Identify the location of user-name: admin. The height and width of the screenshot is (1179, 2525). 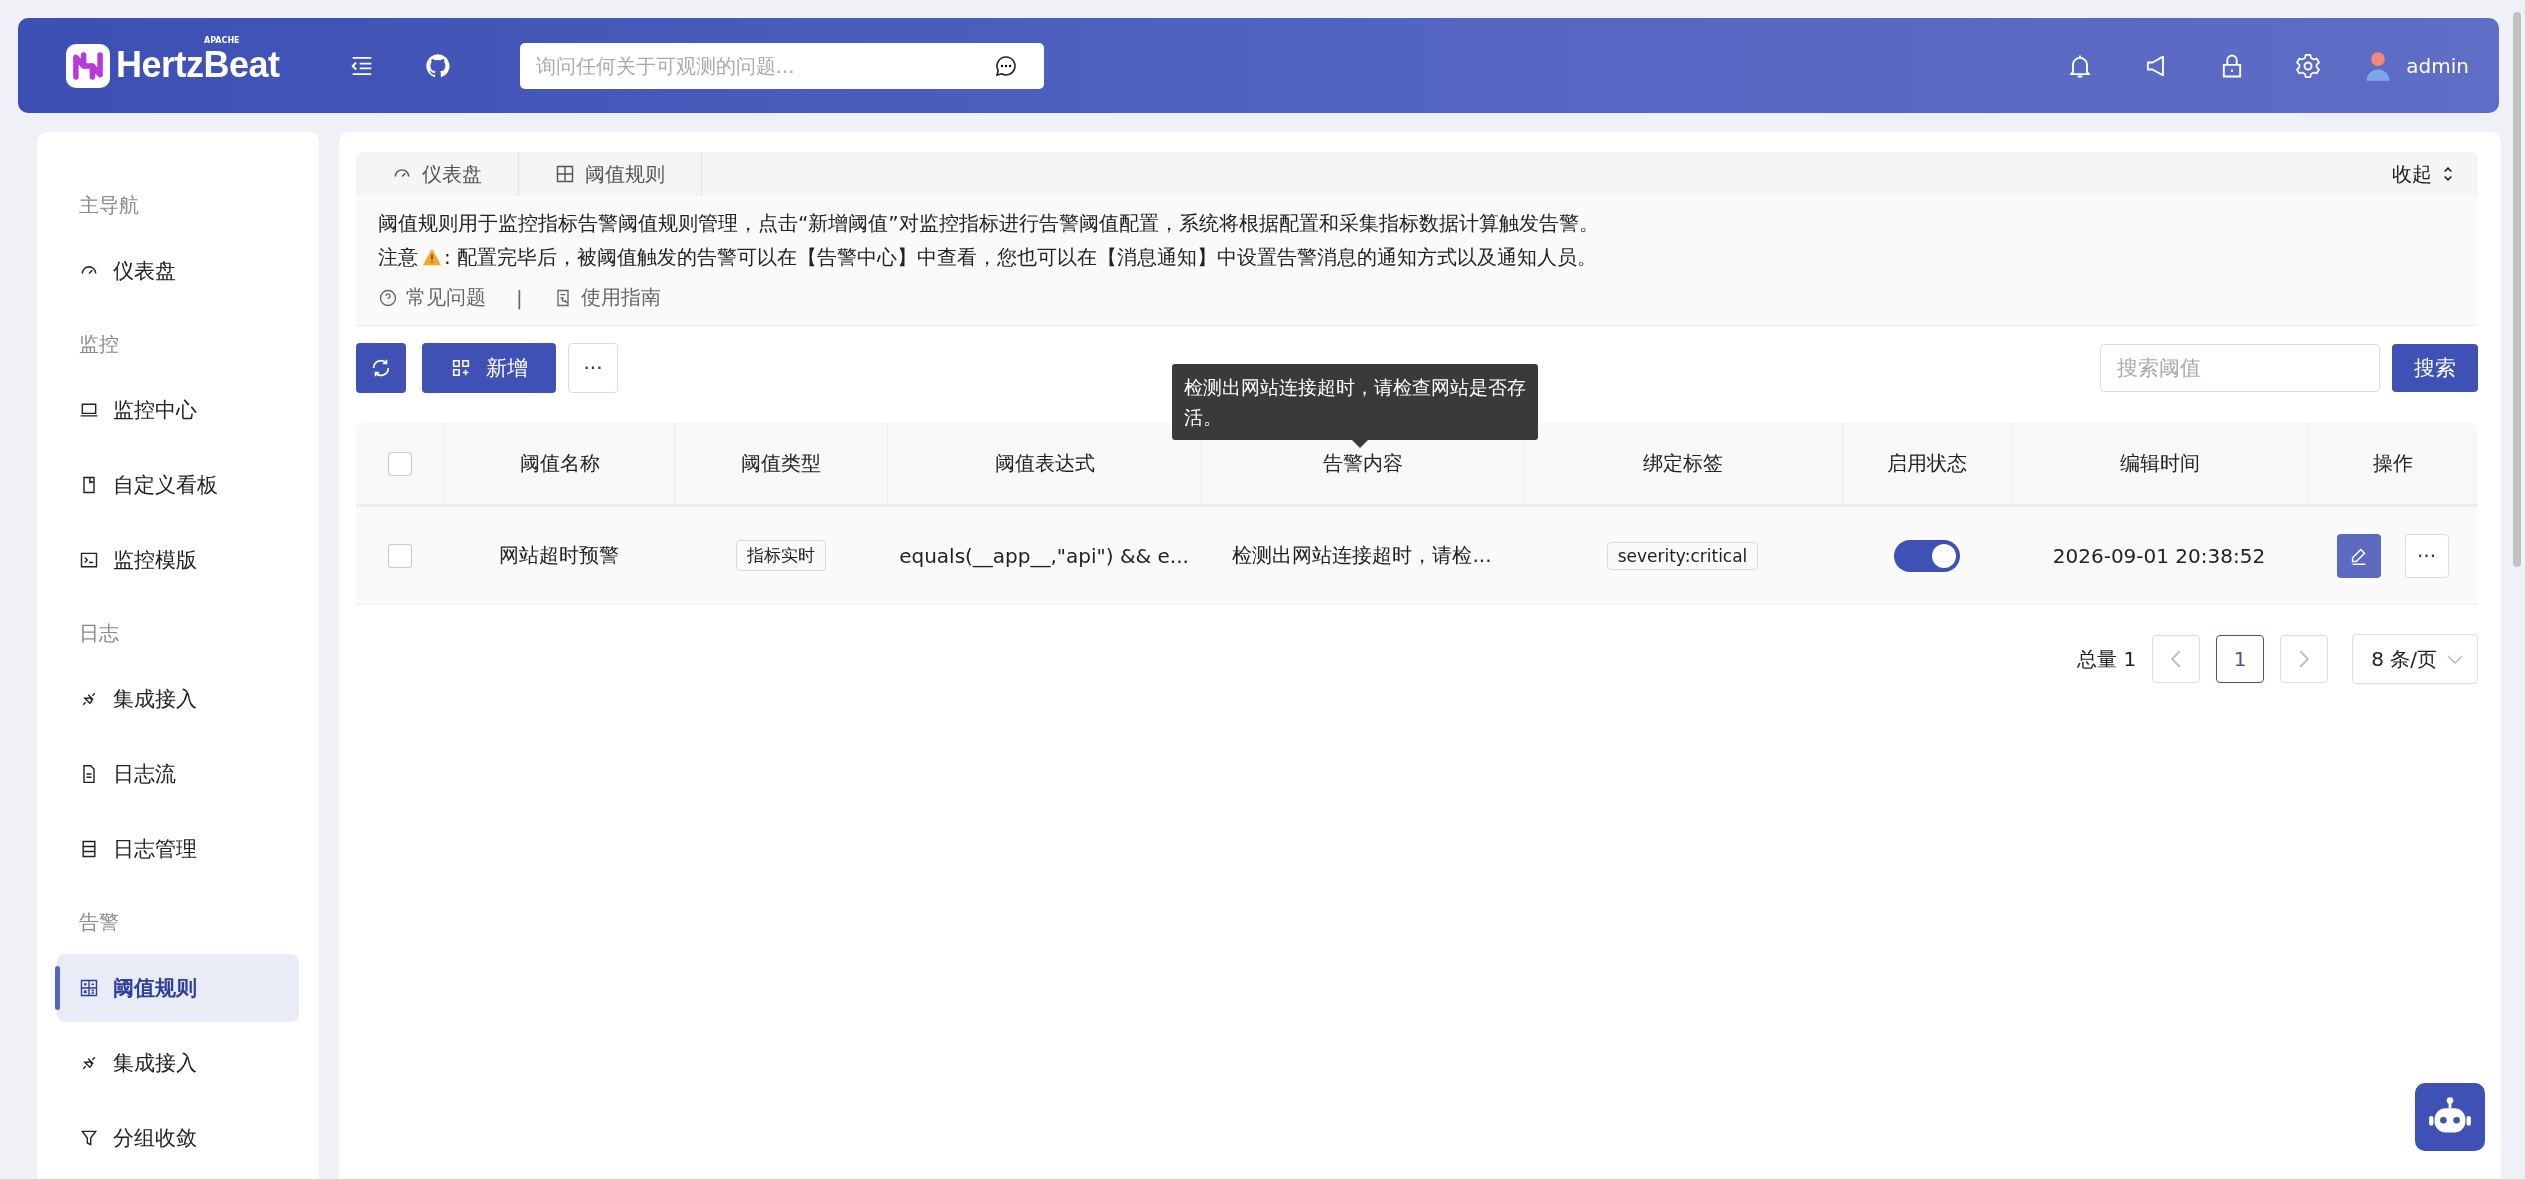
(2437, 65).